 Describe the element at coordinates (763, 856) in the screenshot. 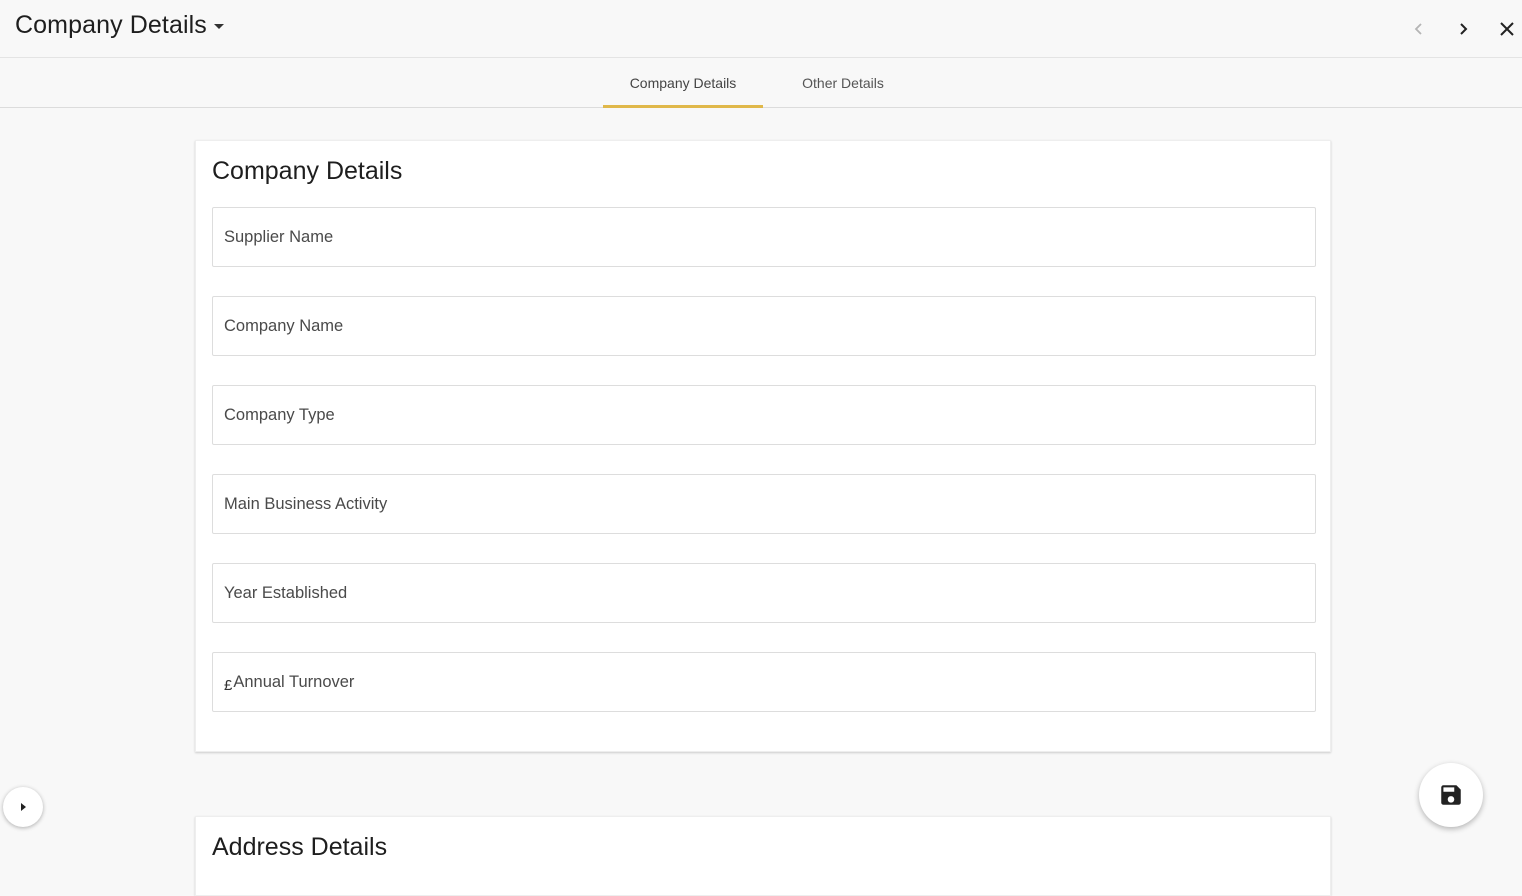

I see `address-details-card: Address Details` at that location.